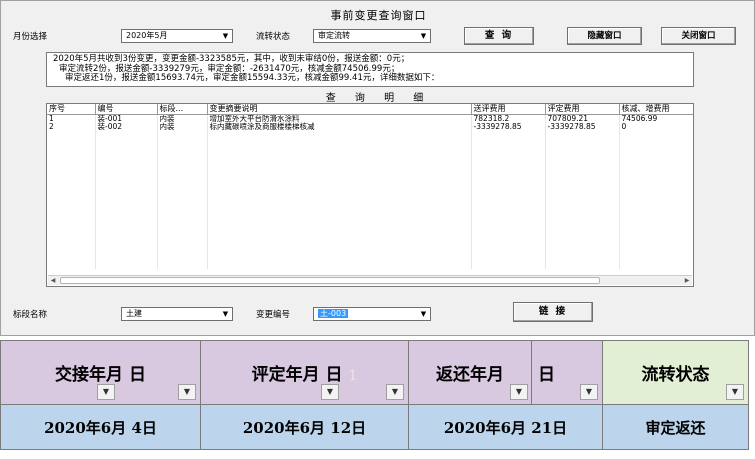  What do you see at coordinates (297, 375) in the screenshot?
I see `sheet-header-label: 评定年月 日` at bounding box center [297, 375].